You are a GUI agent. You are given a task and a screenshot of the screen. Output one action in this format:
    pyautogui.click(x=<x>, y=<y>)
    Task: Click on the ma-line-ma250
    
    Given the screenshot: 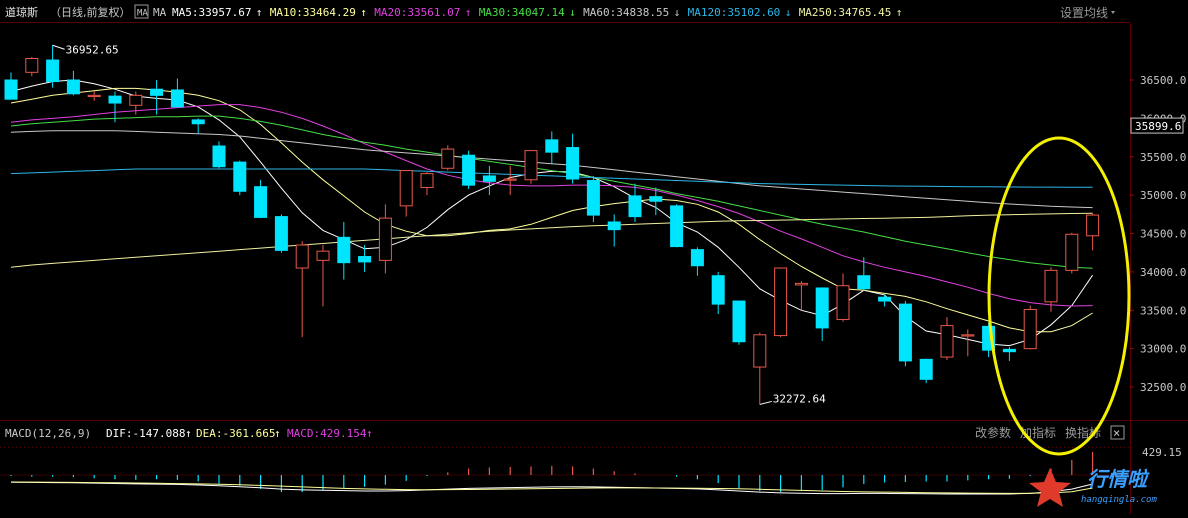 What is the action you would take?
    pyautogui.click(x=551, y=240)
    